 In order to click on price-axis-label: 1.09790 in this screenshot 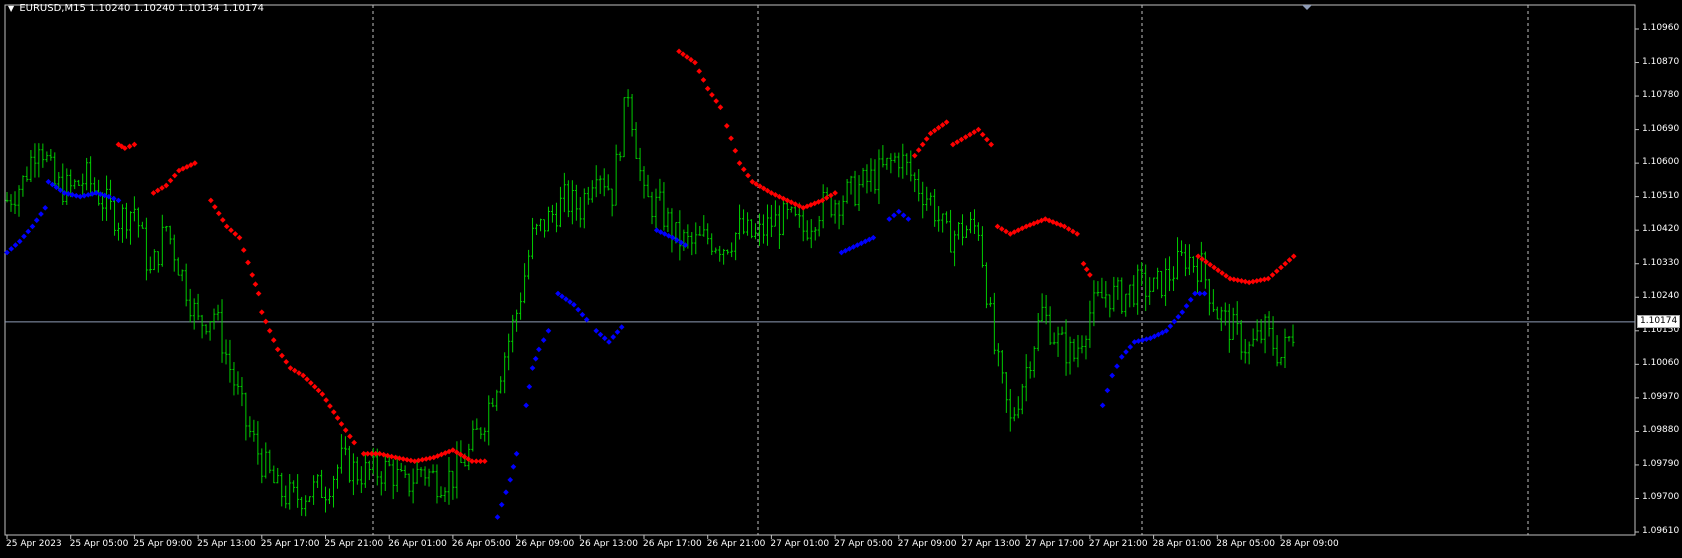, I will do `click(1661, 463)`.